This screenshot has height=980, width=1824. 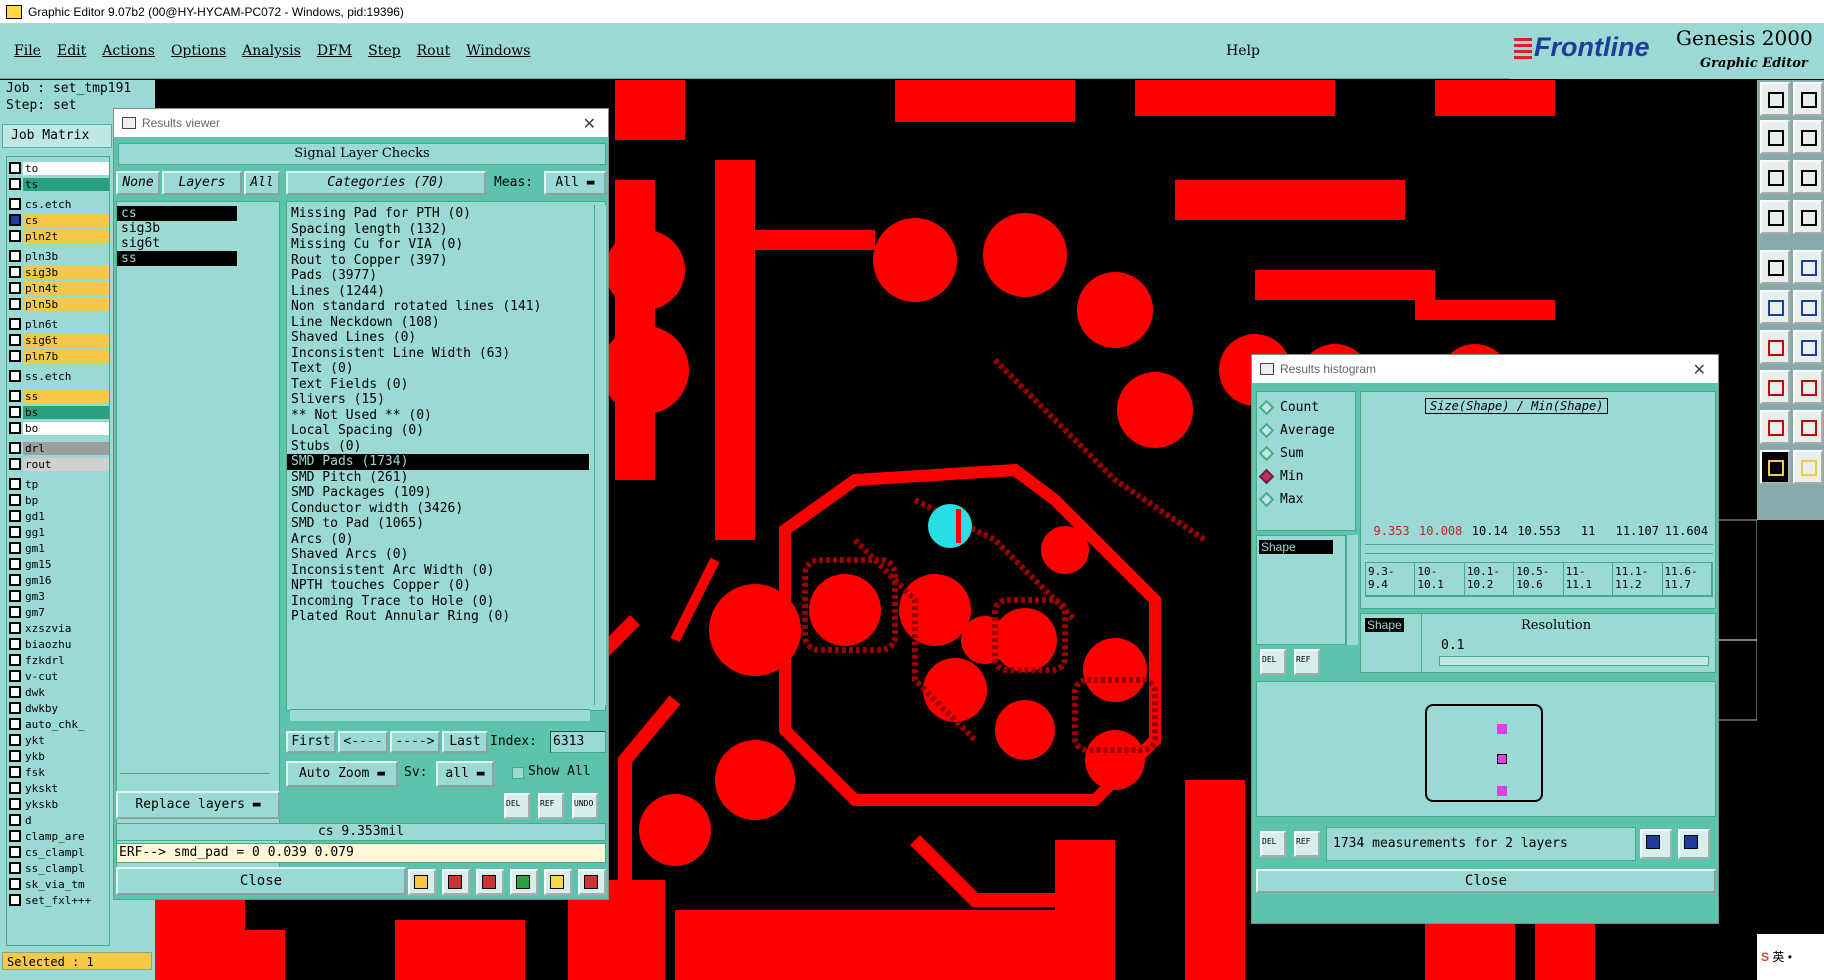 I want to click on layer-row: xzszvia, so click(x=59, y=628).